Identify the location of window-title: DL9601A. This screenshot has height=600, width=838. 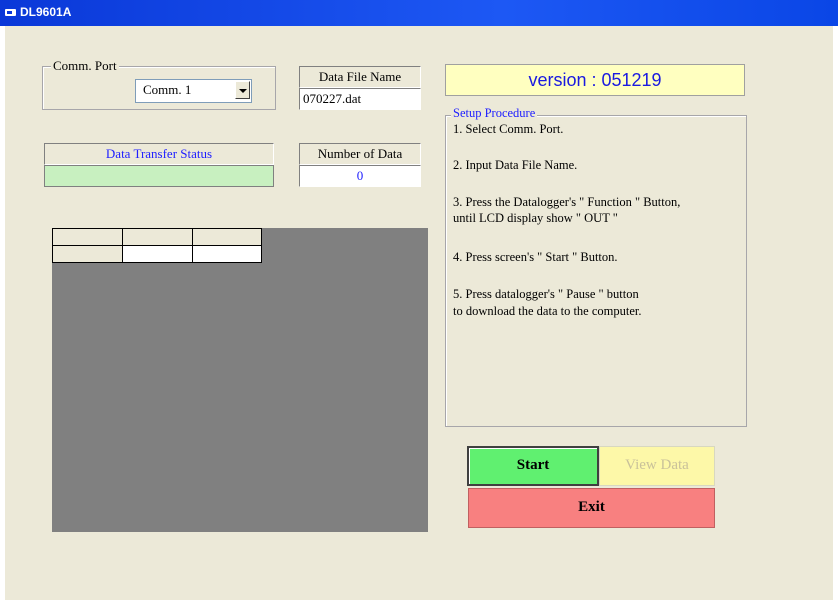
(46, 12).